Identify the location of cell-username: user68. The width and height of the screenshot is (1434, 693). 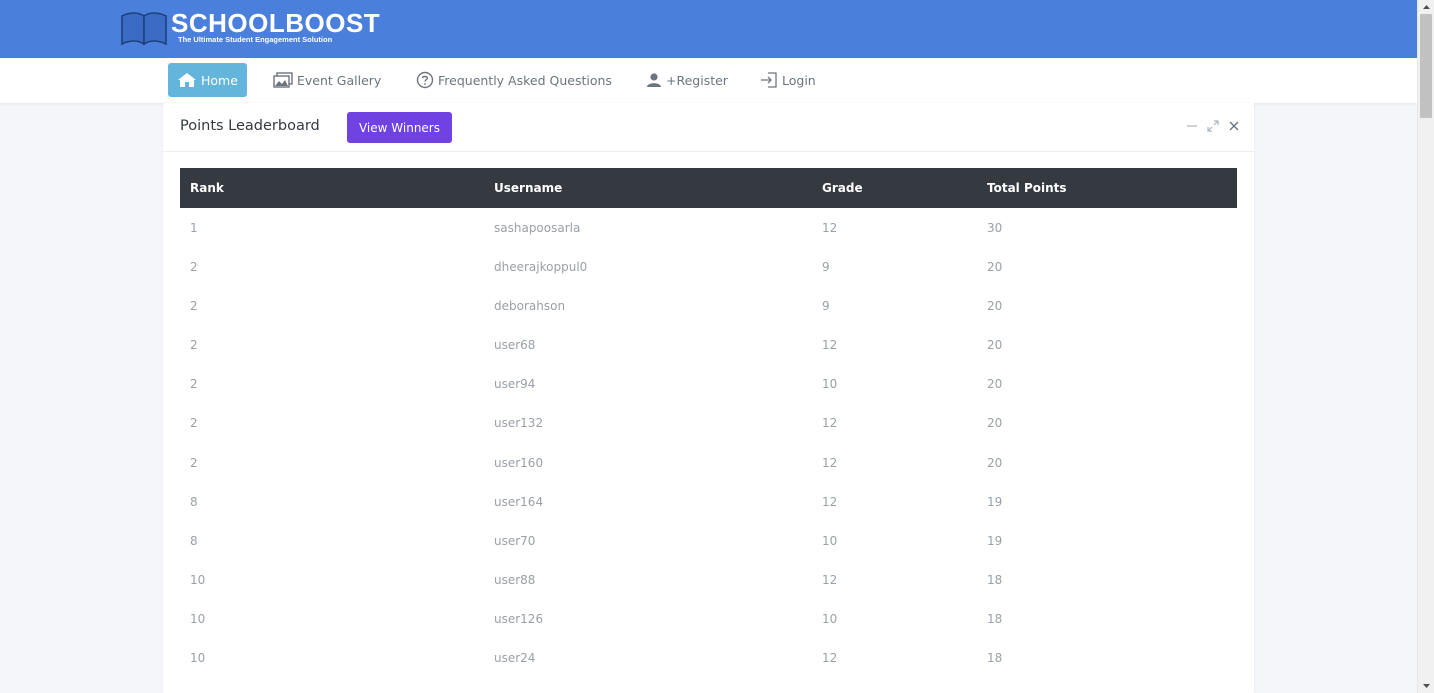
(515, 345).